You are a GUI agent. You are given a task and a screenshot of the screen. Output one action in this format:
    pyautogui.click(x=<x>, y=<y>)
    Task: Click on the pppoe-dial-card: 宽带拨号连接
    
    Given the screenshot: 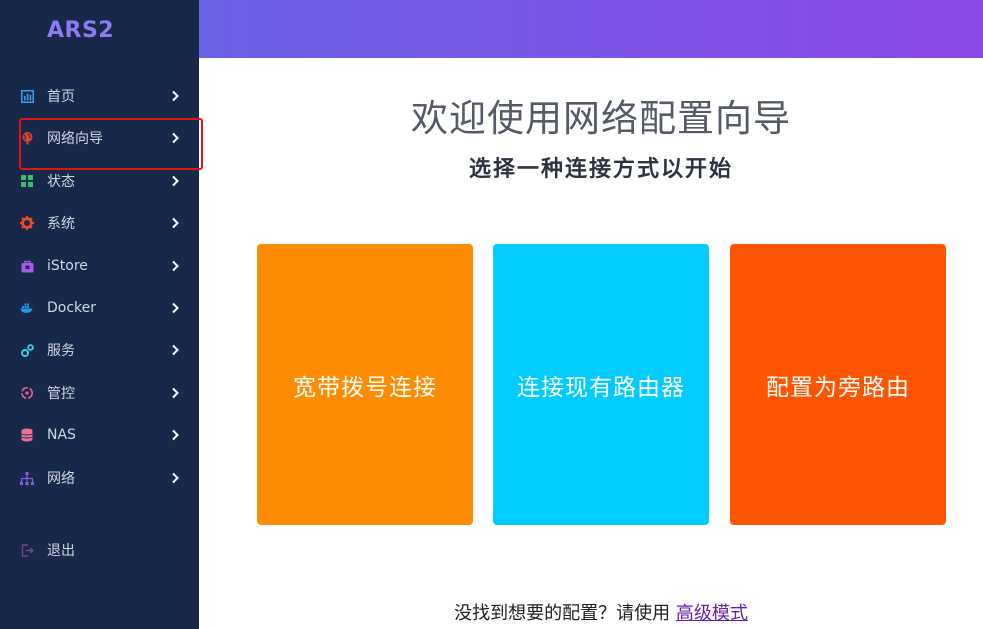 What is the action you would take?
    pyautogui.click(x=365, y=384)
    